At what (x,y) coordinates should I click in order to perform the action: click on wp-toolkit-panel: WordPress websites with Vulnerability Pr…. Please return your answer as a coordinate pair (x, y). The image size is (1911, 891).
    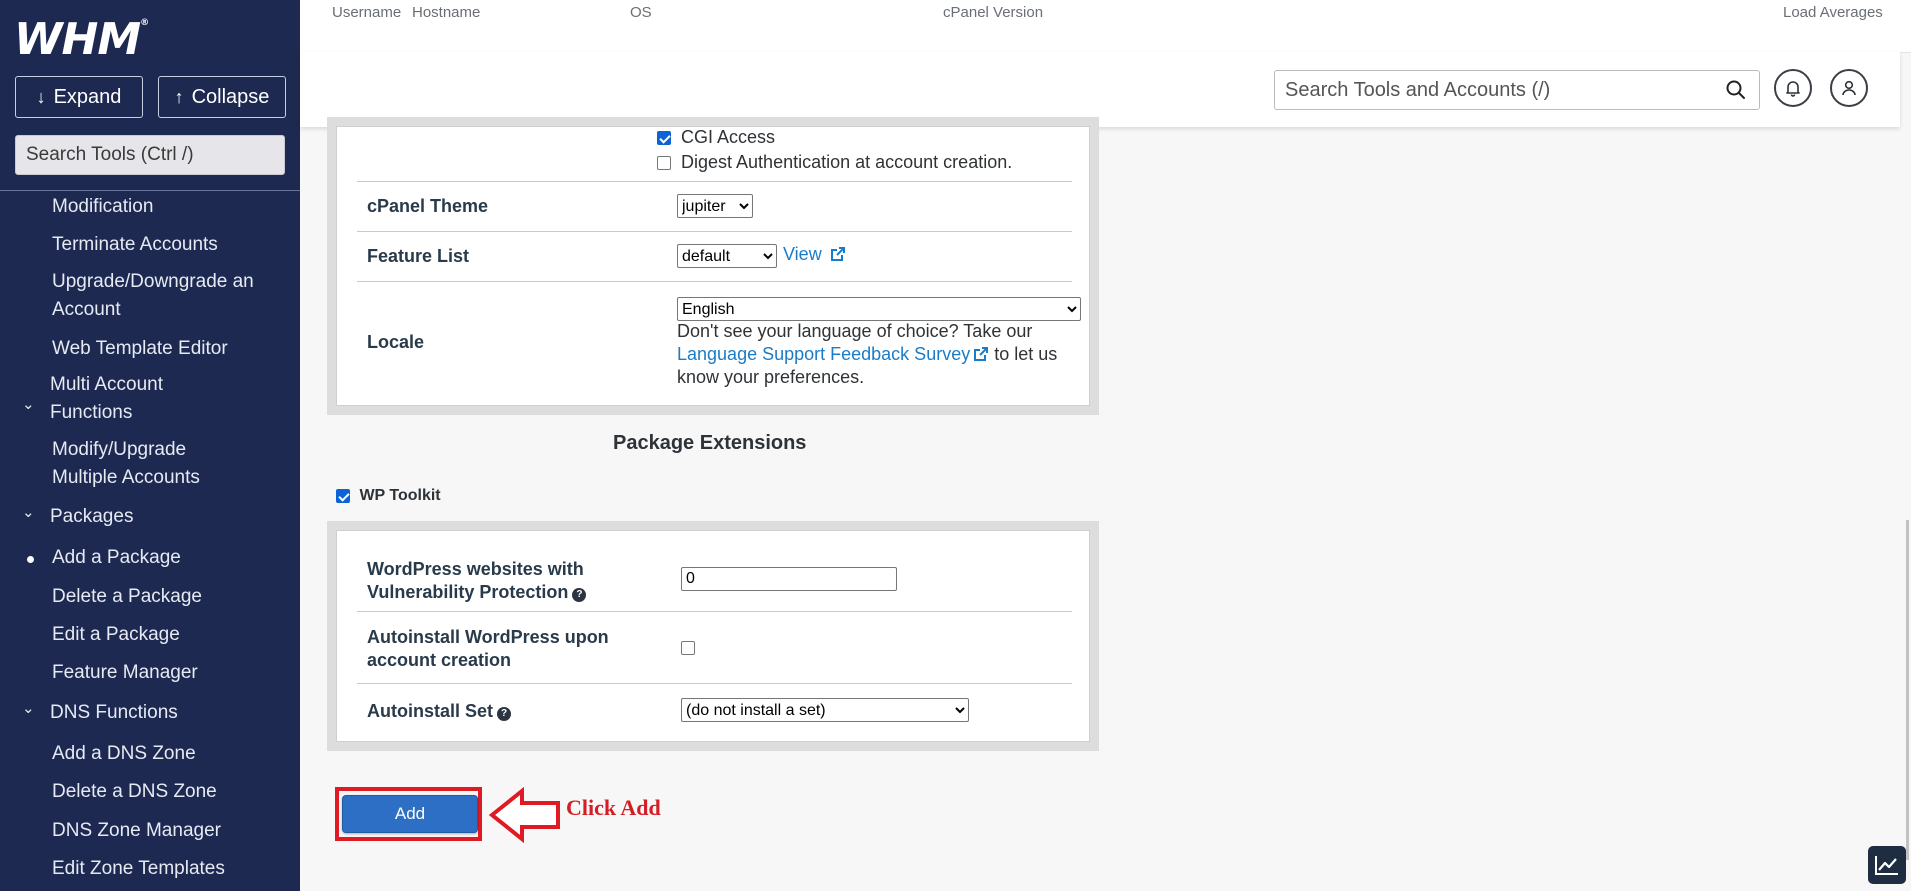
    Looking at the image, I should click on (713, 636).